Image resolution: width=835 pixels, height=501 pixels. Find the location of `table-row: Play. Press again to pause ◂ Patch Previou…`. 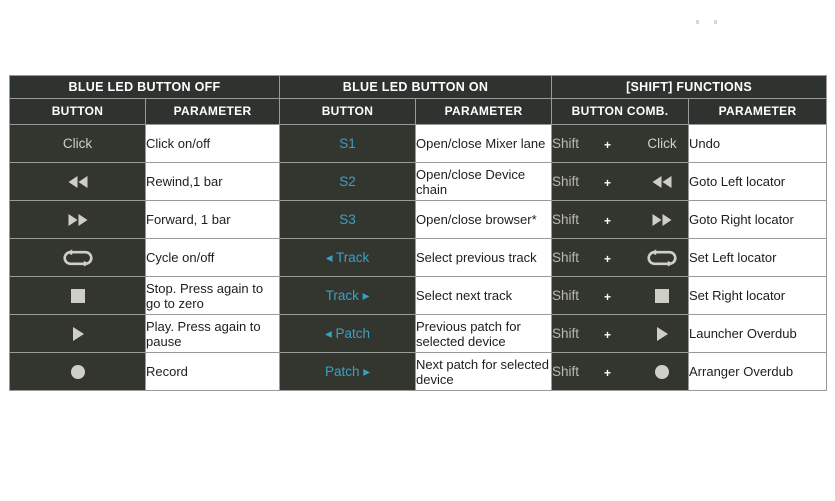

table-row: Play. Press again to pause ◂ Patch Previou… is located at coordinates (418, 333).